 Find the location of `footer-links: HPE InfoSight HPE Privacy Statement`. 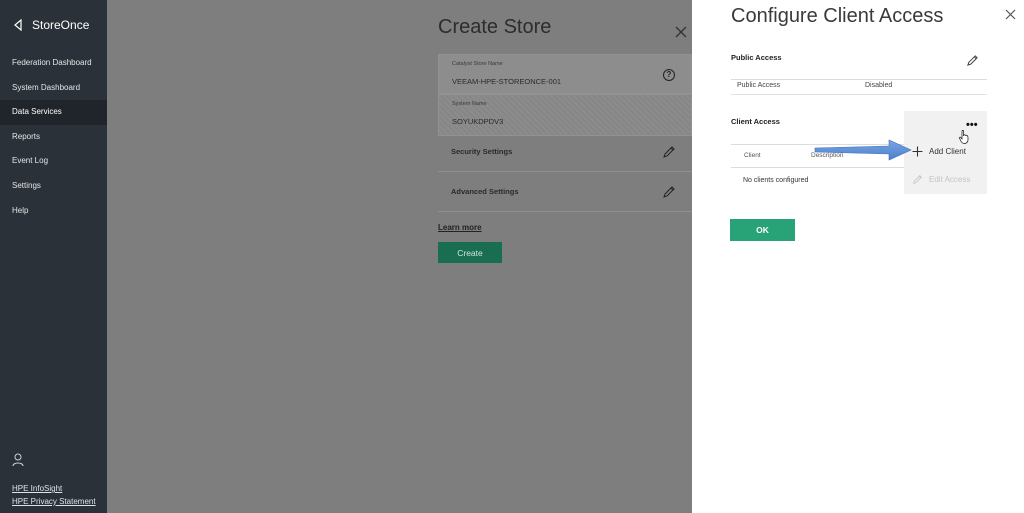

footer-links: HPE InfoSight HPE Privacy Statement is located at coordinates (54, 495).